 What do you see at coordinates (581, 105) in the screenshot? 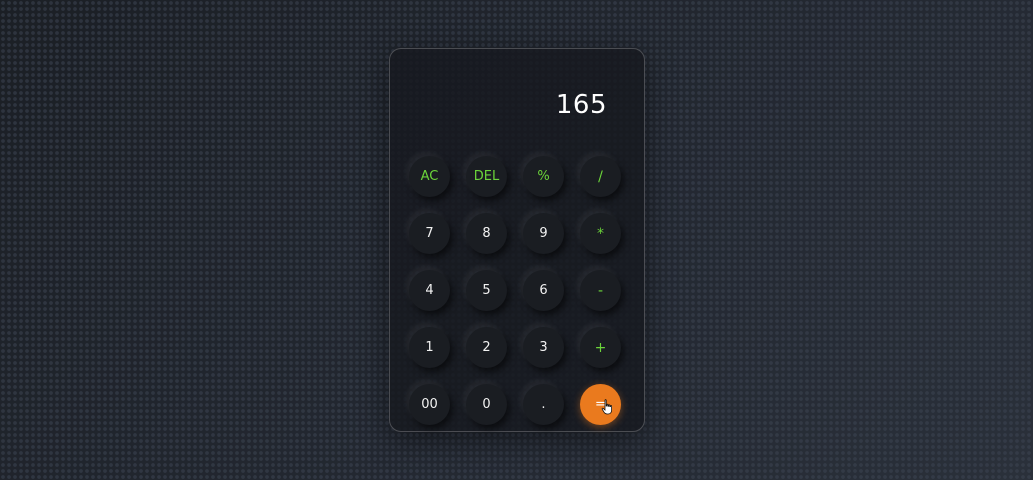
I see `calculator-display: 165` at bounding box center [581, 105].